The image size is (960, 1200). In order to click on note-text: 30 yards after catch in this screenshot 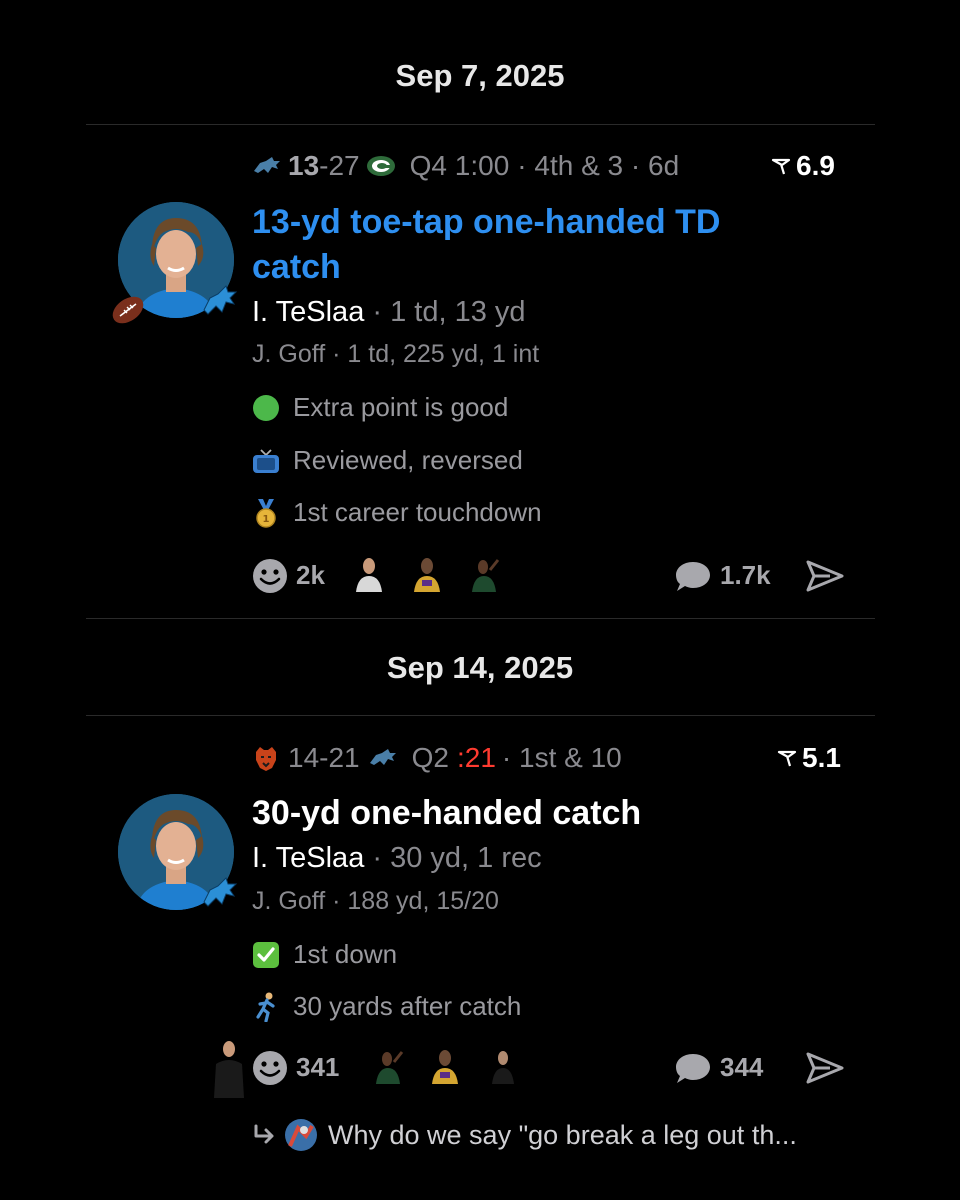, I will do `click(407, 1006)`.